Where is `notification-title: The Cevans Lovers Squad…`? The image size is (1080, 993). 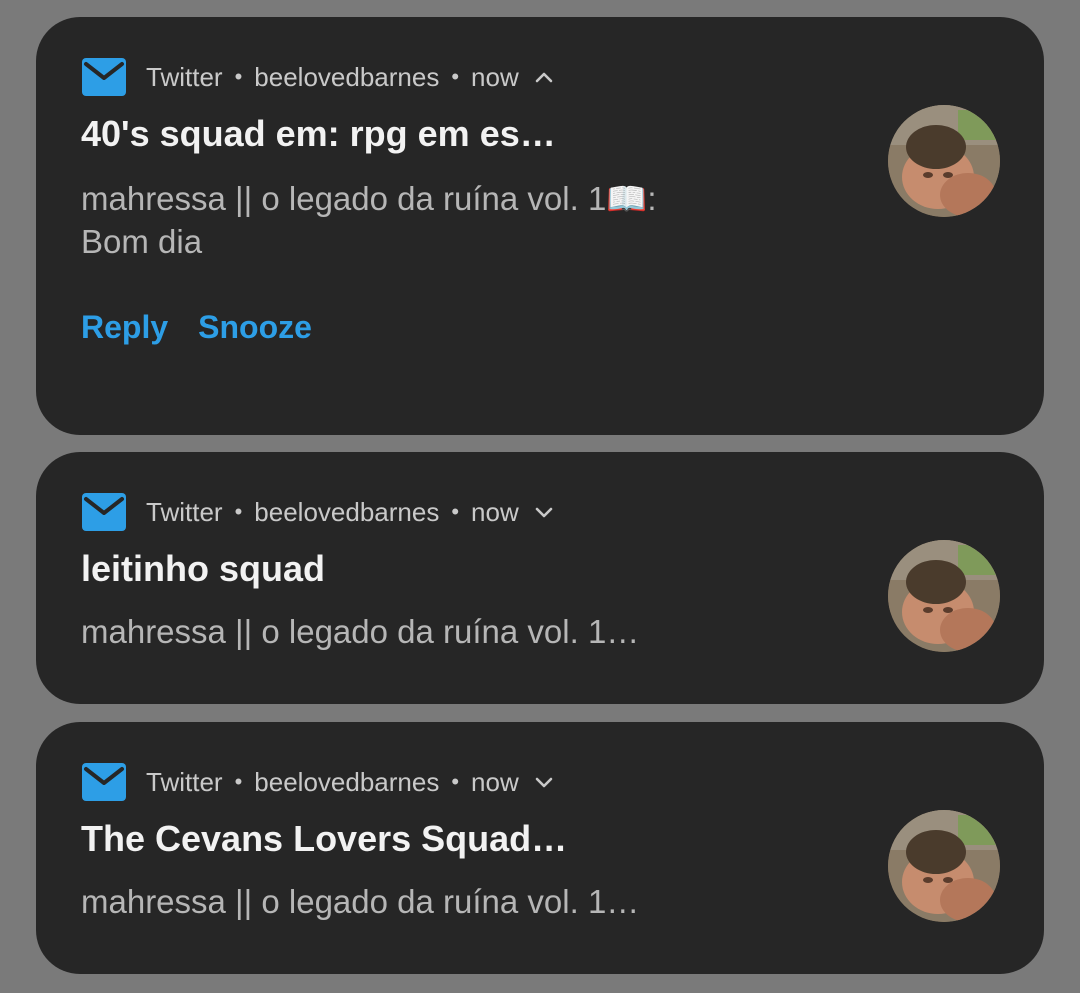 notification-title: The Cevans Lovers Squad… is located at coordinates (324, 838).